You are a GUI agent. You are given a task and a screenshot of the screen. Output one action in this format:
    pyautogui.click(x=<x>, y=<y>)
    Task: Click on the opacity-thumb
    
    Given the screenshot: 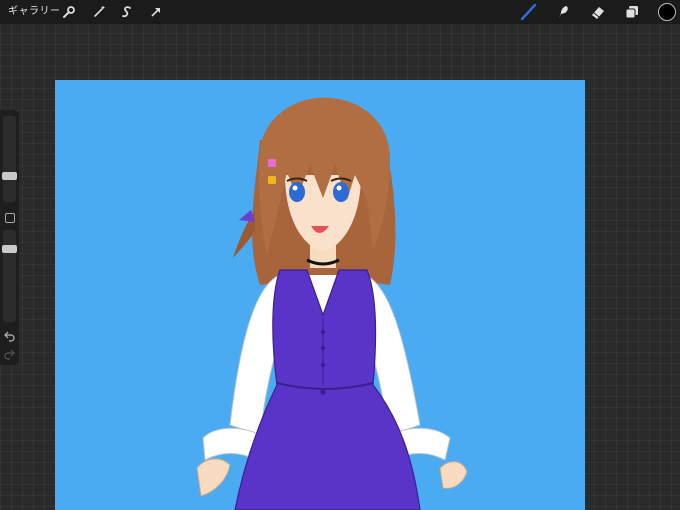 What is the action you would take?
    pyautogui.click(x=9, y=249)
    